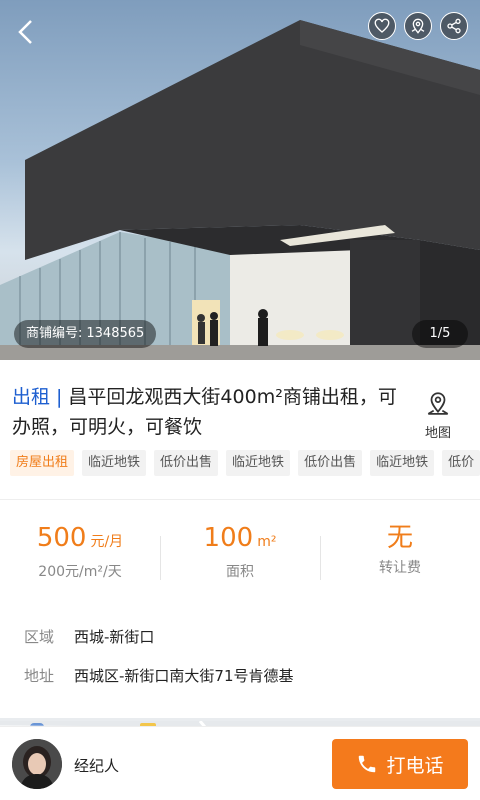  What do you see at coordinates (61, 538) in the screenshot?
I see `rent-value: 500` at bounding box center [61, 538].